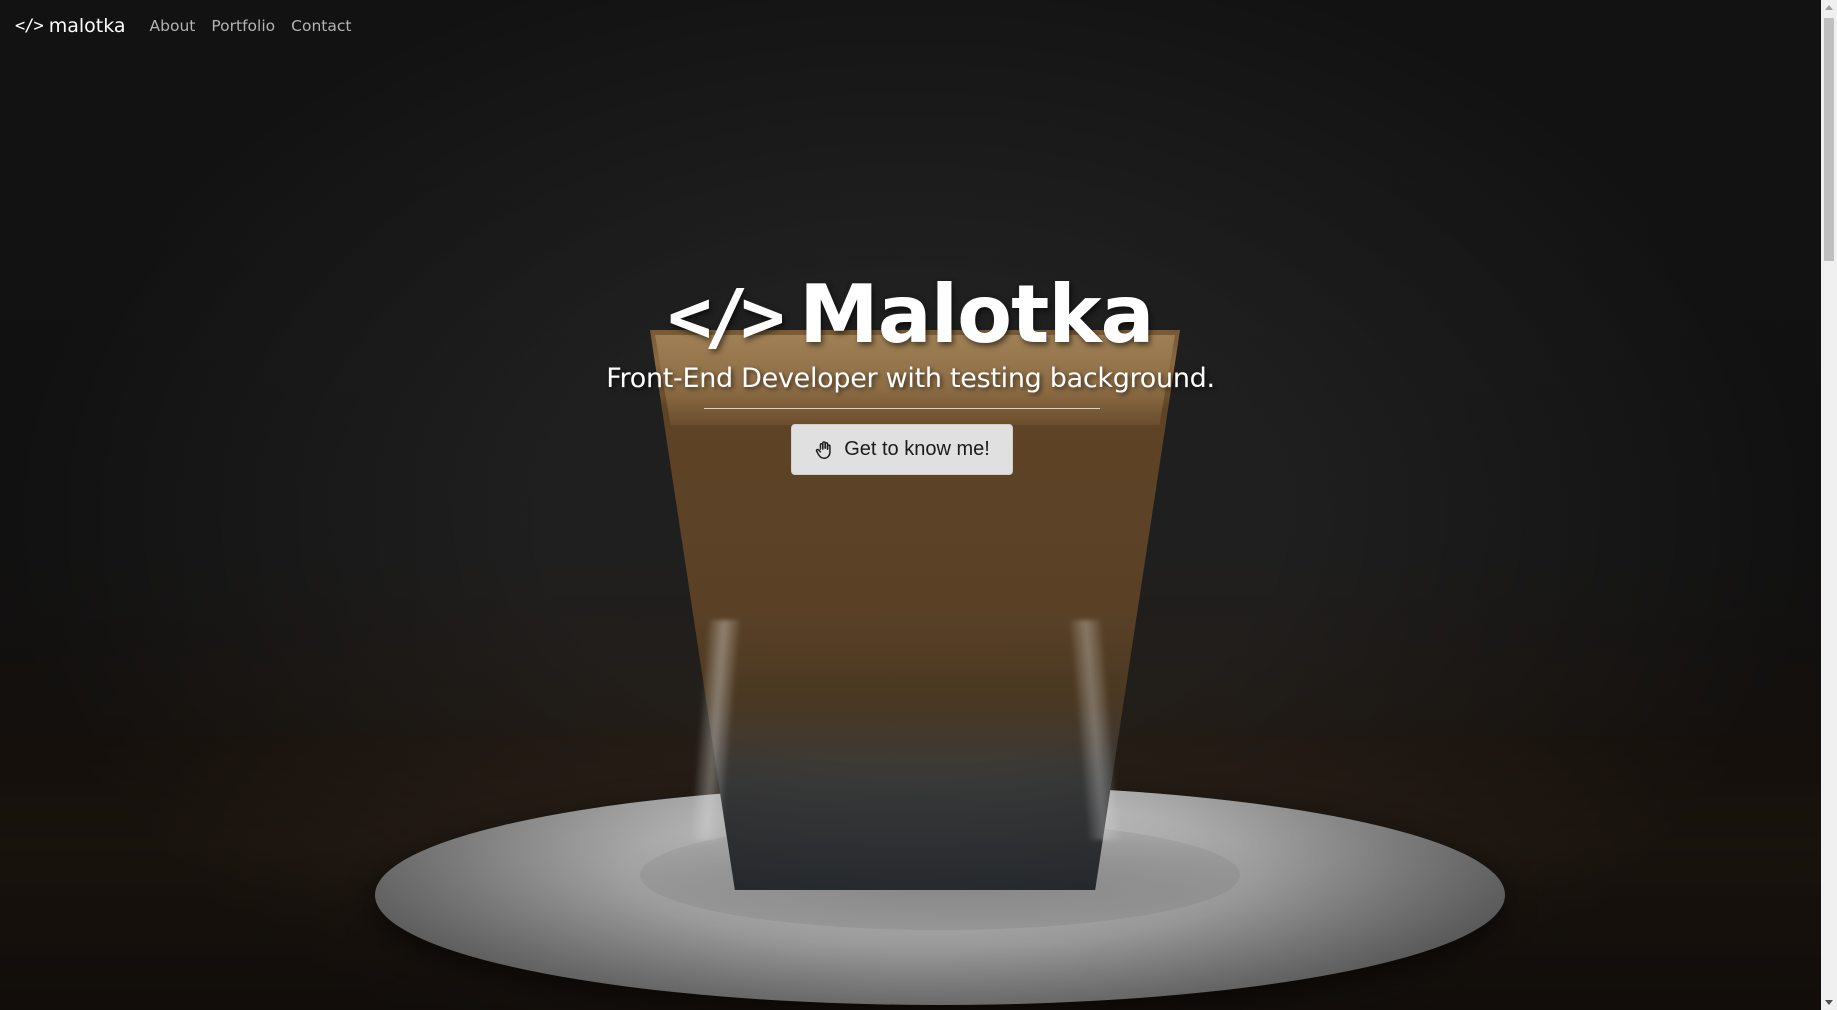 Image resolution: width=1837 pixels, height=1010 pixels. What do you see at coordinates (1829, 505) in the screenshot?
I see `vertical-scrollbar` at bounding box center [1829, 505].